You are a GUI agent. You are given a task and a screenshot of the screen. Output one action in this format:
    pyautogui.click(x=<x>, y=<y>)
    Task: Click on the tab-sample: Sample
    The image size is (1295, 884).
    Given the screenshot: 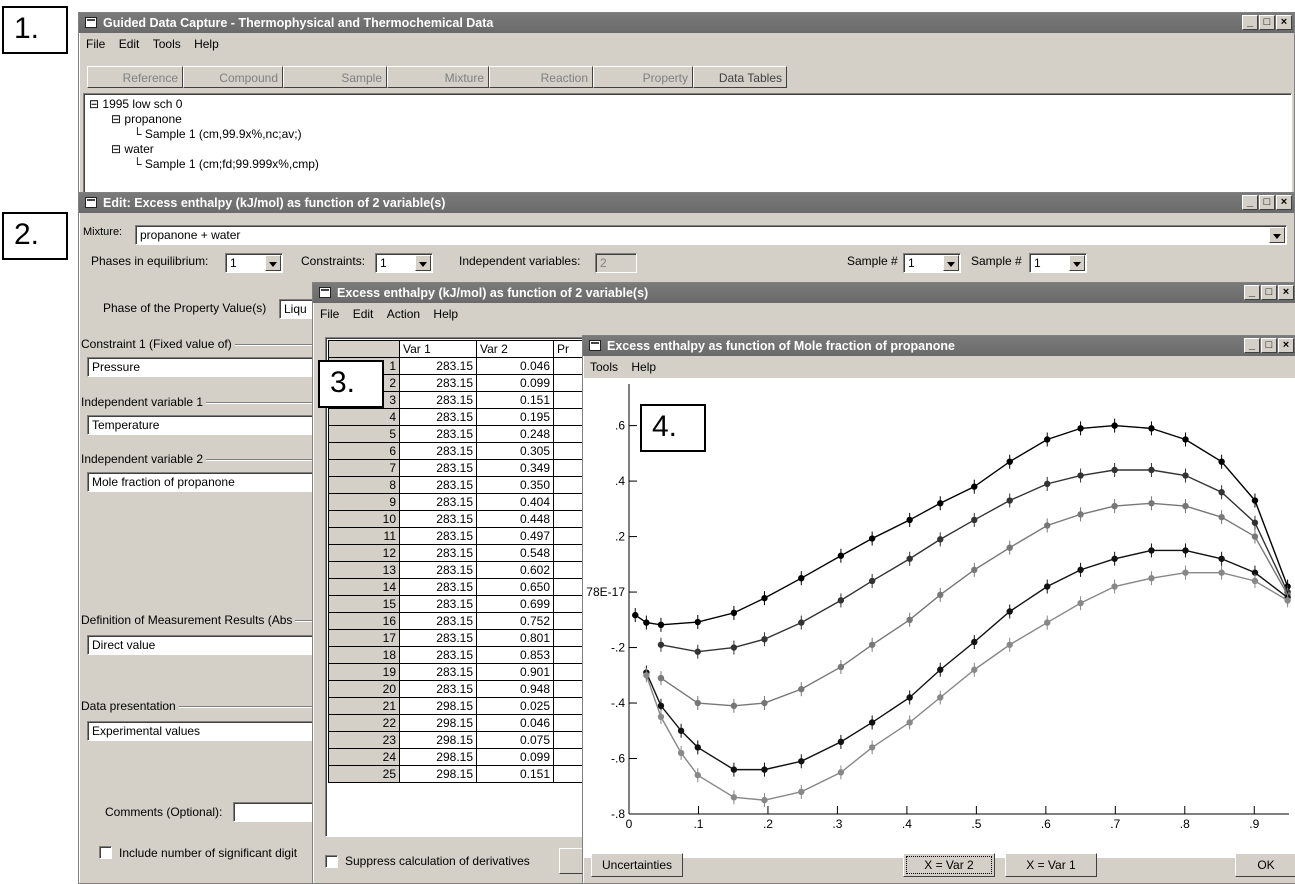 What is the action you would take?
    pyautogui.click(x=335, y=77)
    